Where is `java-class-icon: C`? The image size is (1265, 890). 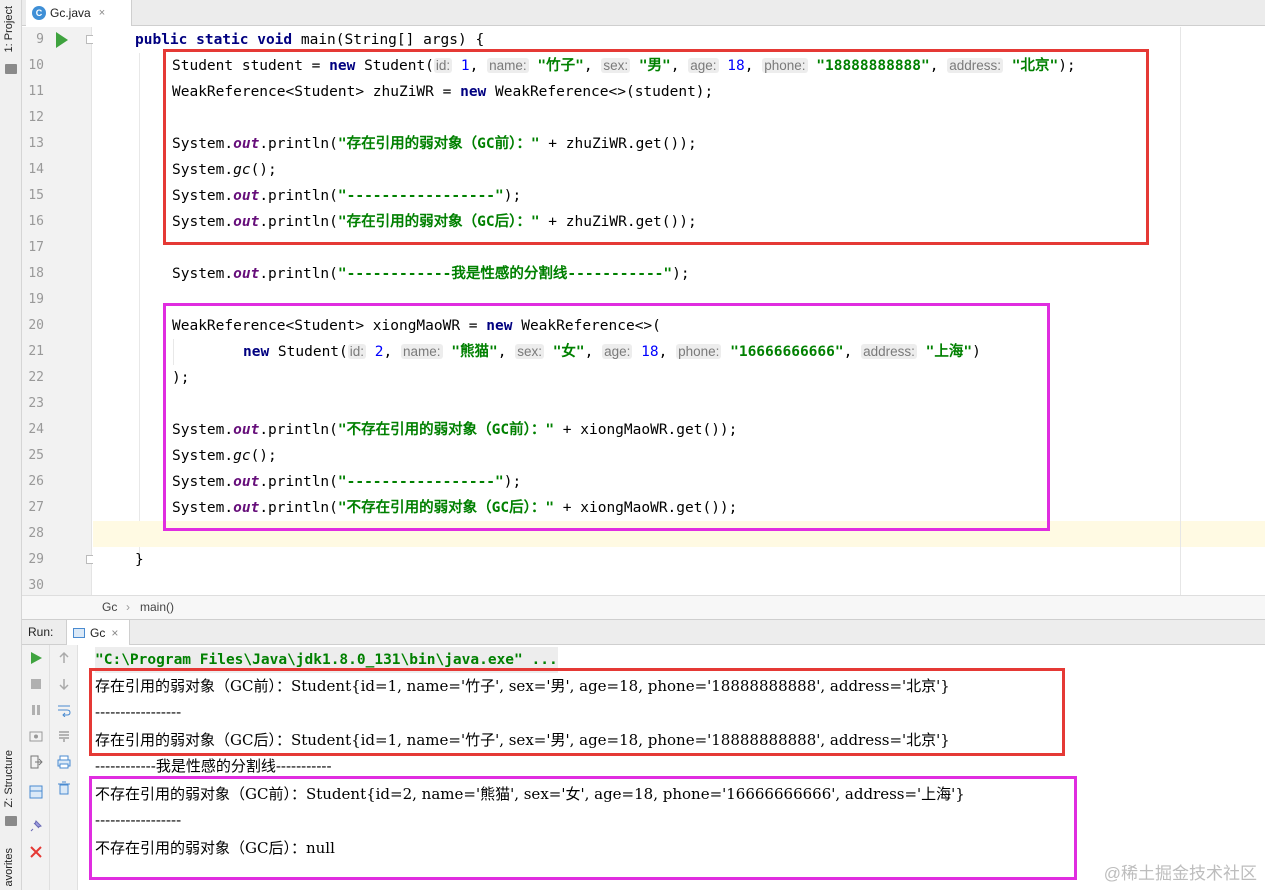
java-class-icon: C is located at coordinates (39, 13).